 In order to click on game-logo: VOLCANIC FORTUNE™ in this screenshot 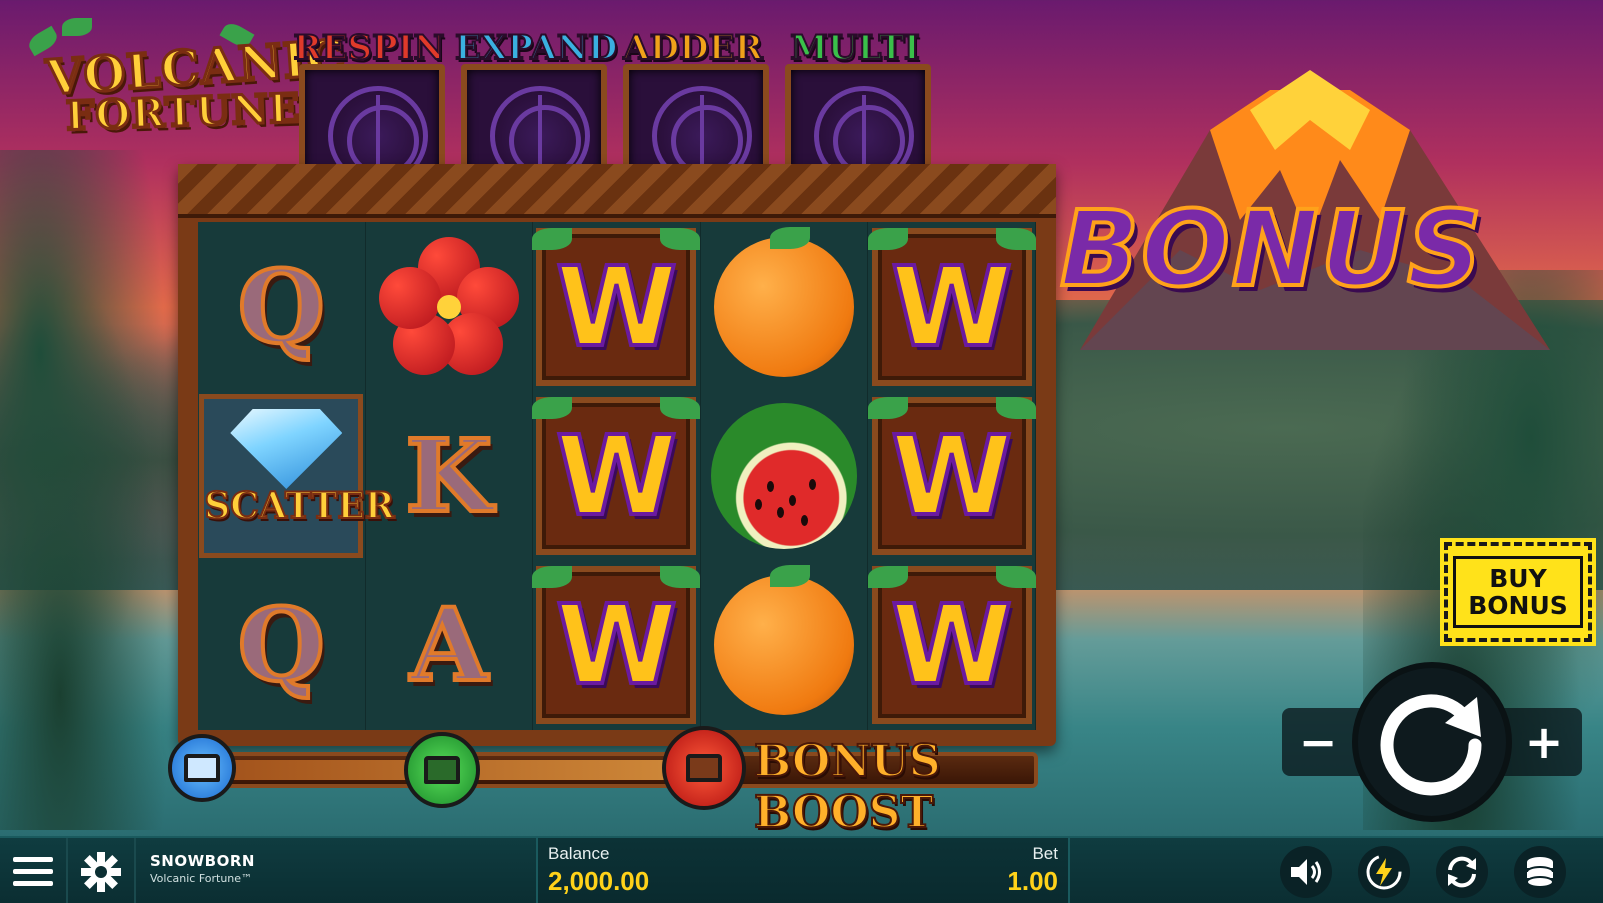, I will do `click(185, 77)`.